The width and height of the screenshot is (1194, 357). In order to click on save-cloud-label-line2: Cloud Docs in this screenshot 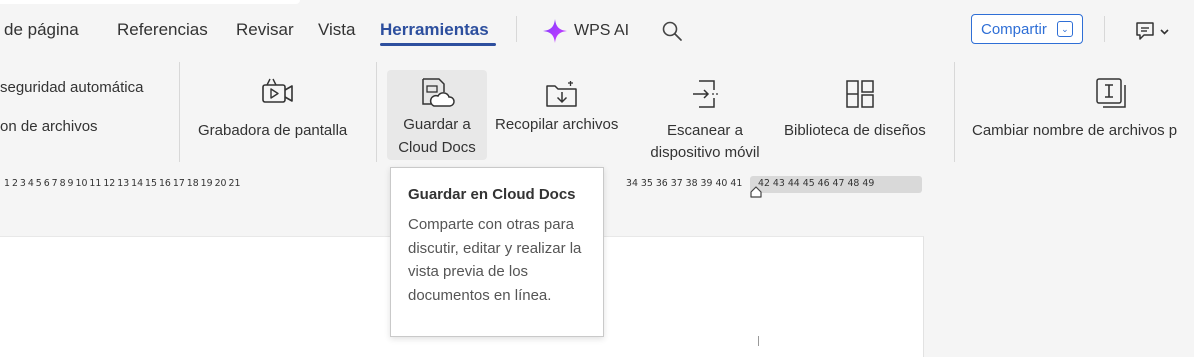, I will do `click(437, 147)`.